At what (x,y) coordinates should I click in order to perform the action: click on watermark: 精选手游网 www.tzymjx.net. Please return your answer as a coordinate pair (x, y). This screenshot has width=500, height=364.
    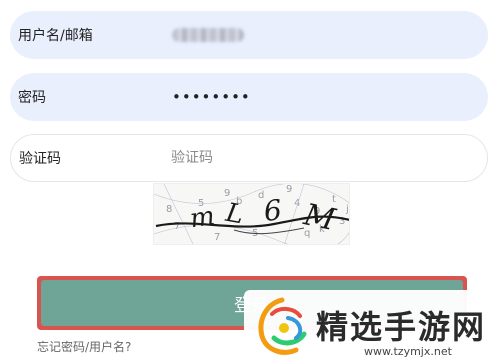
    Looking at the image, I should click on (372, 327).